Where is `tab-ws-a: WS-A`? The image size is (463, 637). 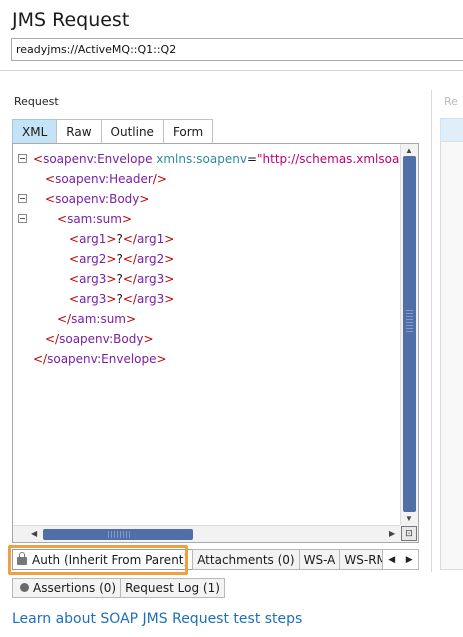
tab-ws-a: WS-A is located at coordinates (319, 559).